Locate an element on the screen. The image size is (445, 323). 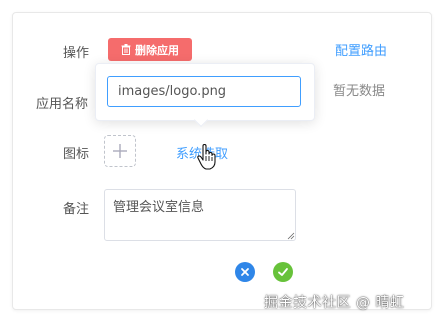
remark-value: 管理会议室信息 is located at coordinates (159, 207).